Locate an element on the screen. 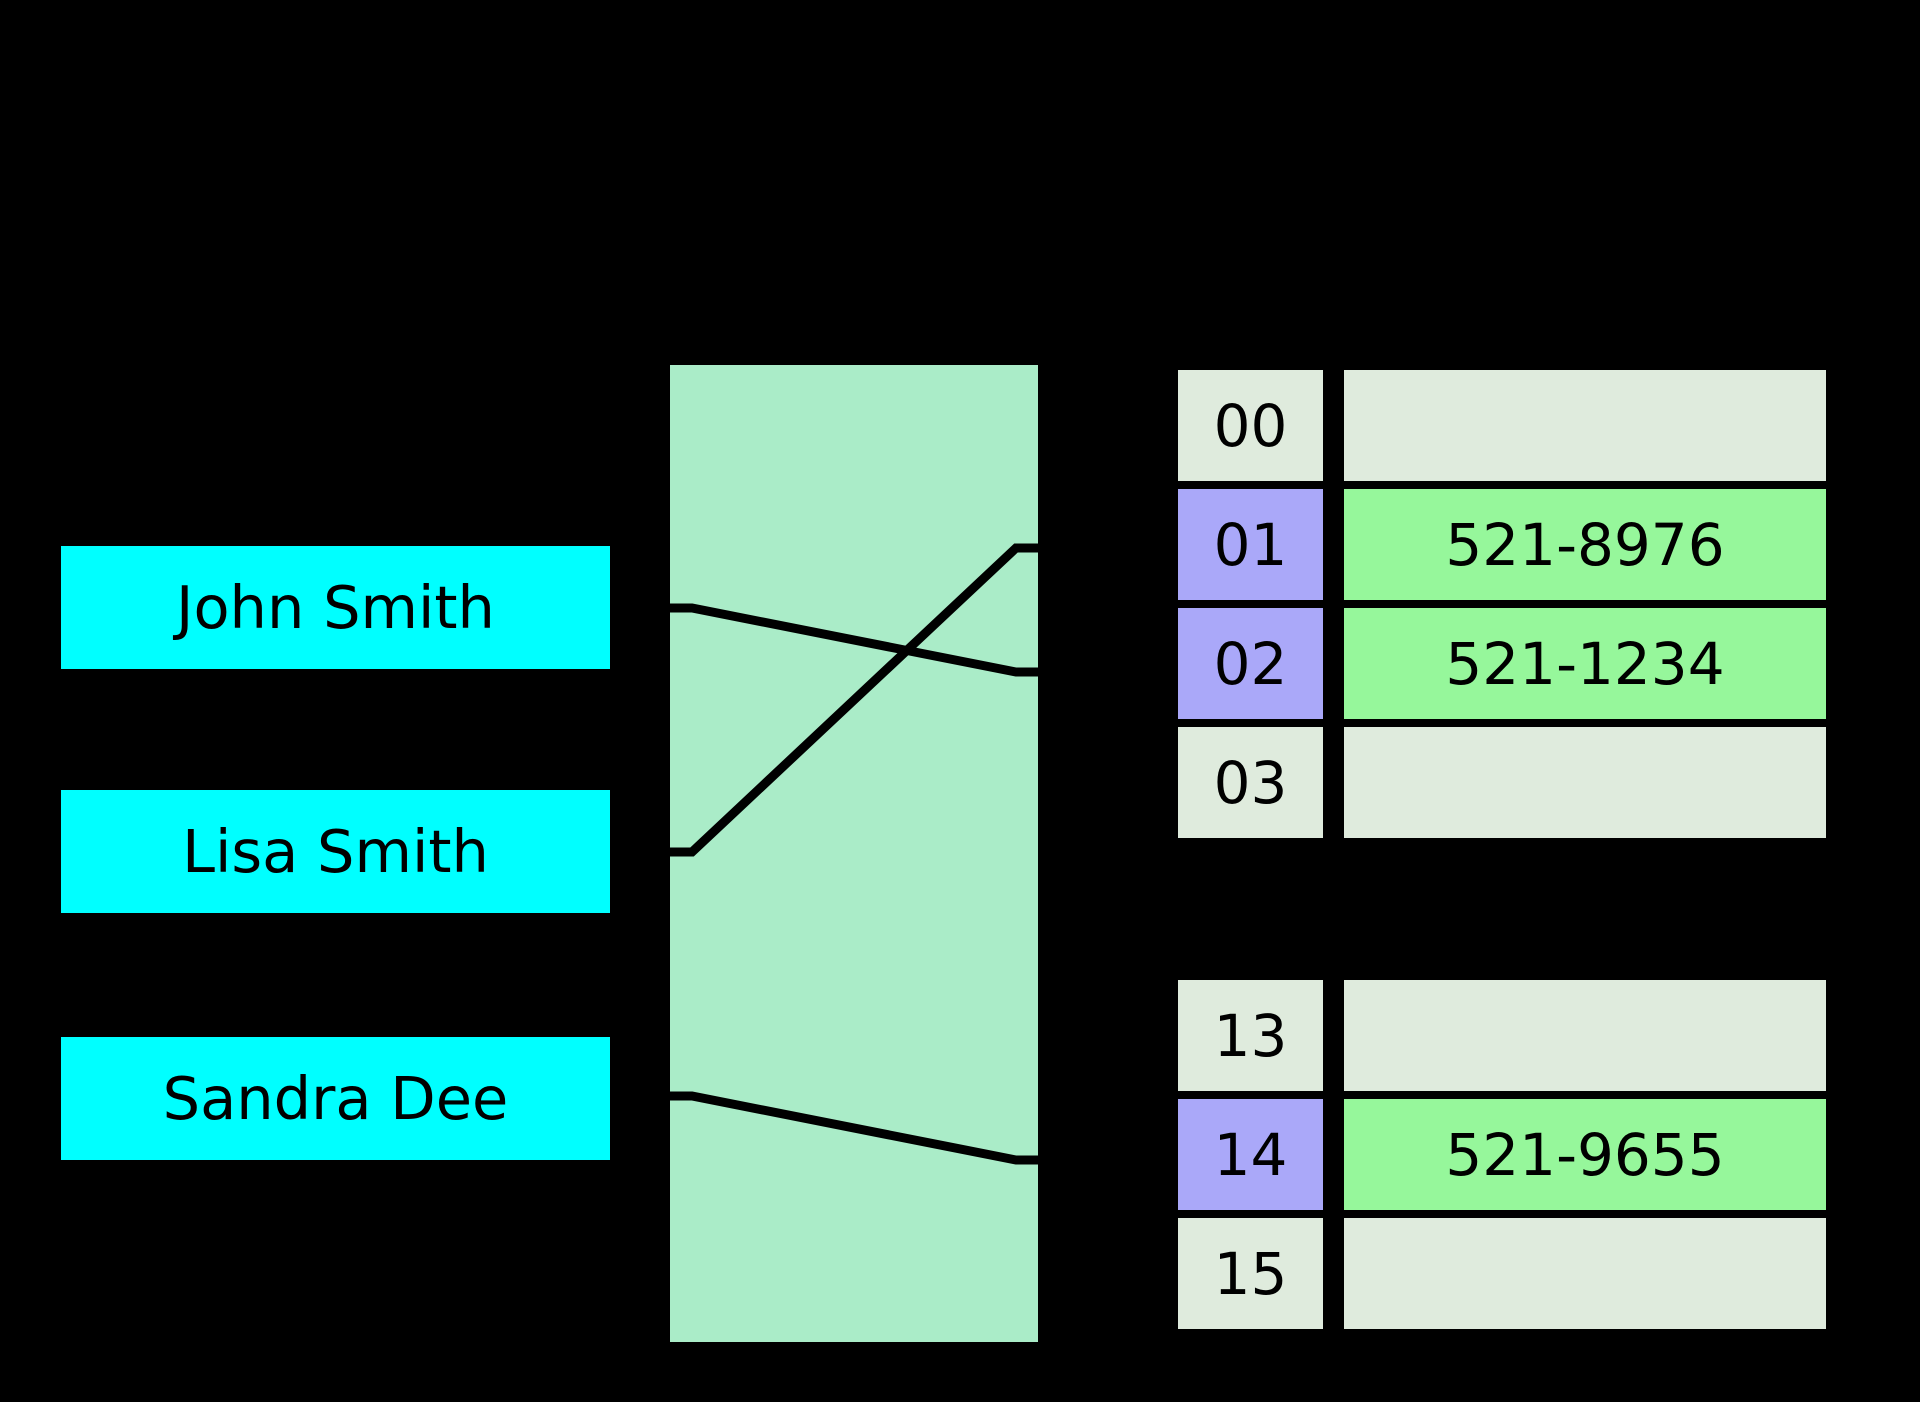  table-row: 01 521-8976 is located at coordinates (1502, 544).